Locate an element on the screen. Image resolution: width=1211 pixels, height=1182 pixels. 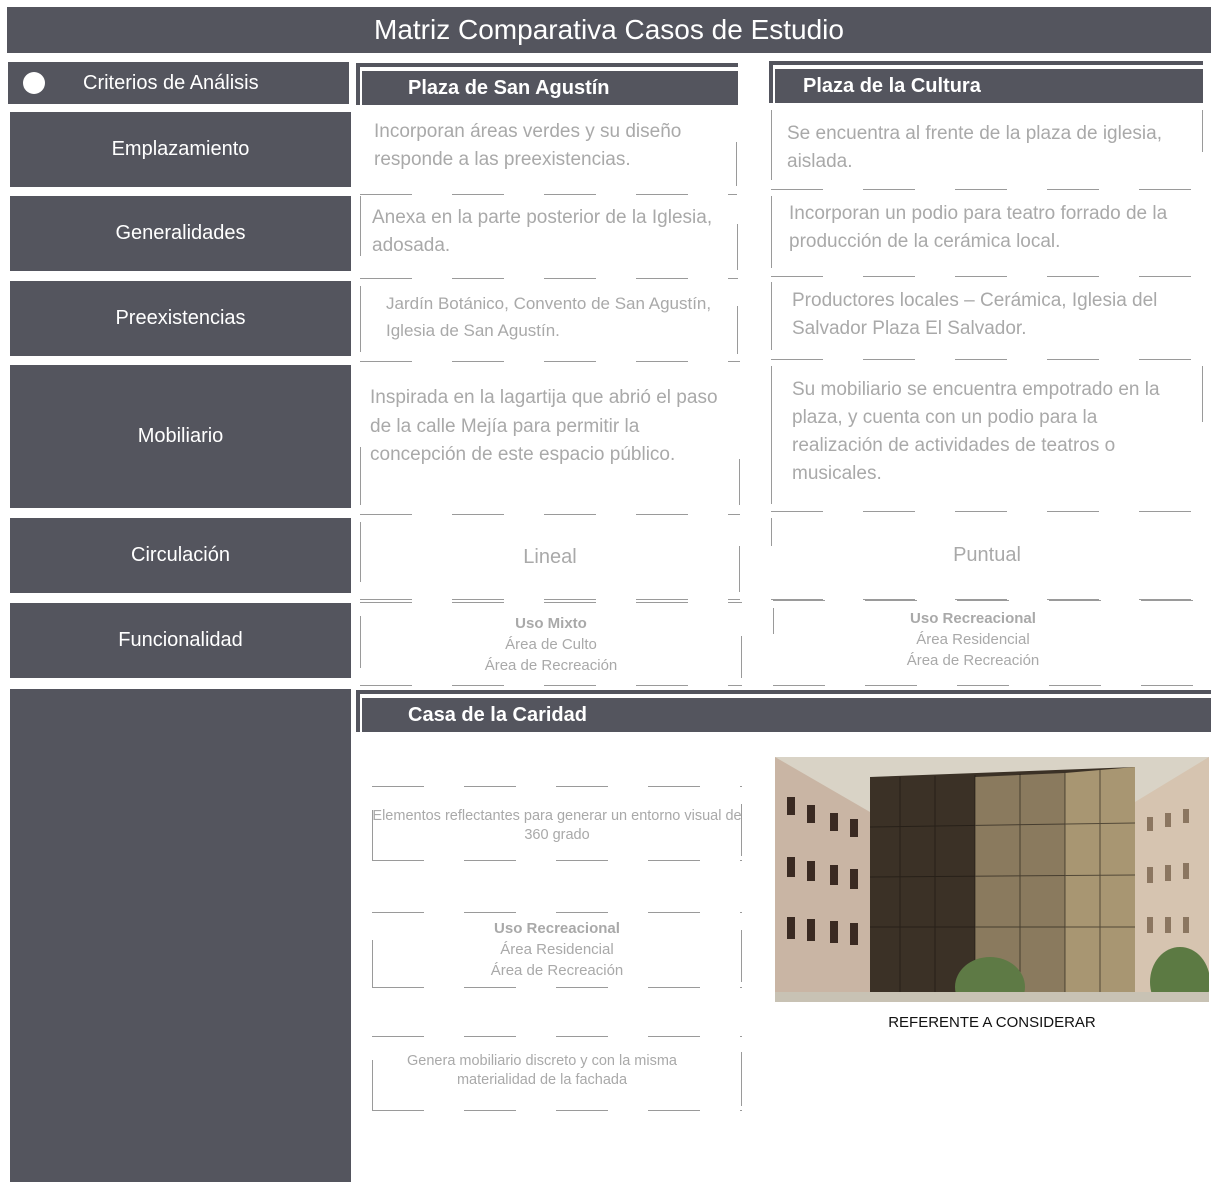
row-label-emplazamiento: Emplazamiento is located at coordinates (180, 149).